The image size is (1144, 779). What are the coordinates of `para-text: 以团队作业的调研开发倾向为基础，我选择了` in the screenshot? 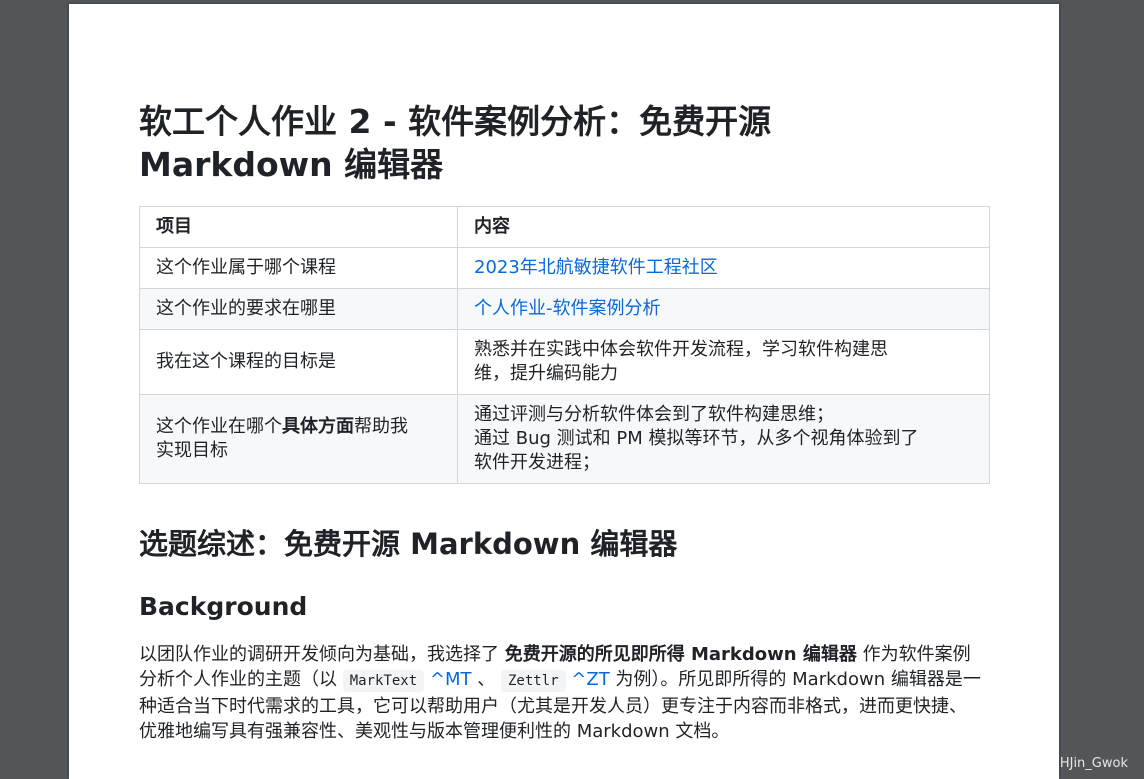 It's located at (322, 654).